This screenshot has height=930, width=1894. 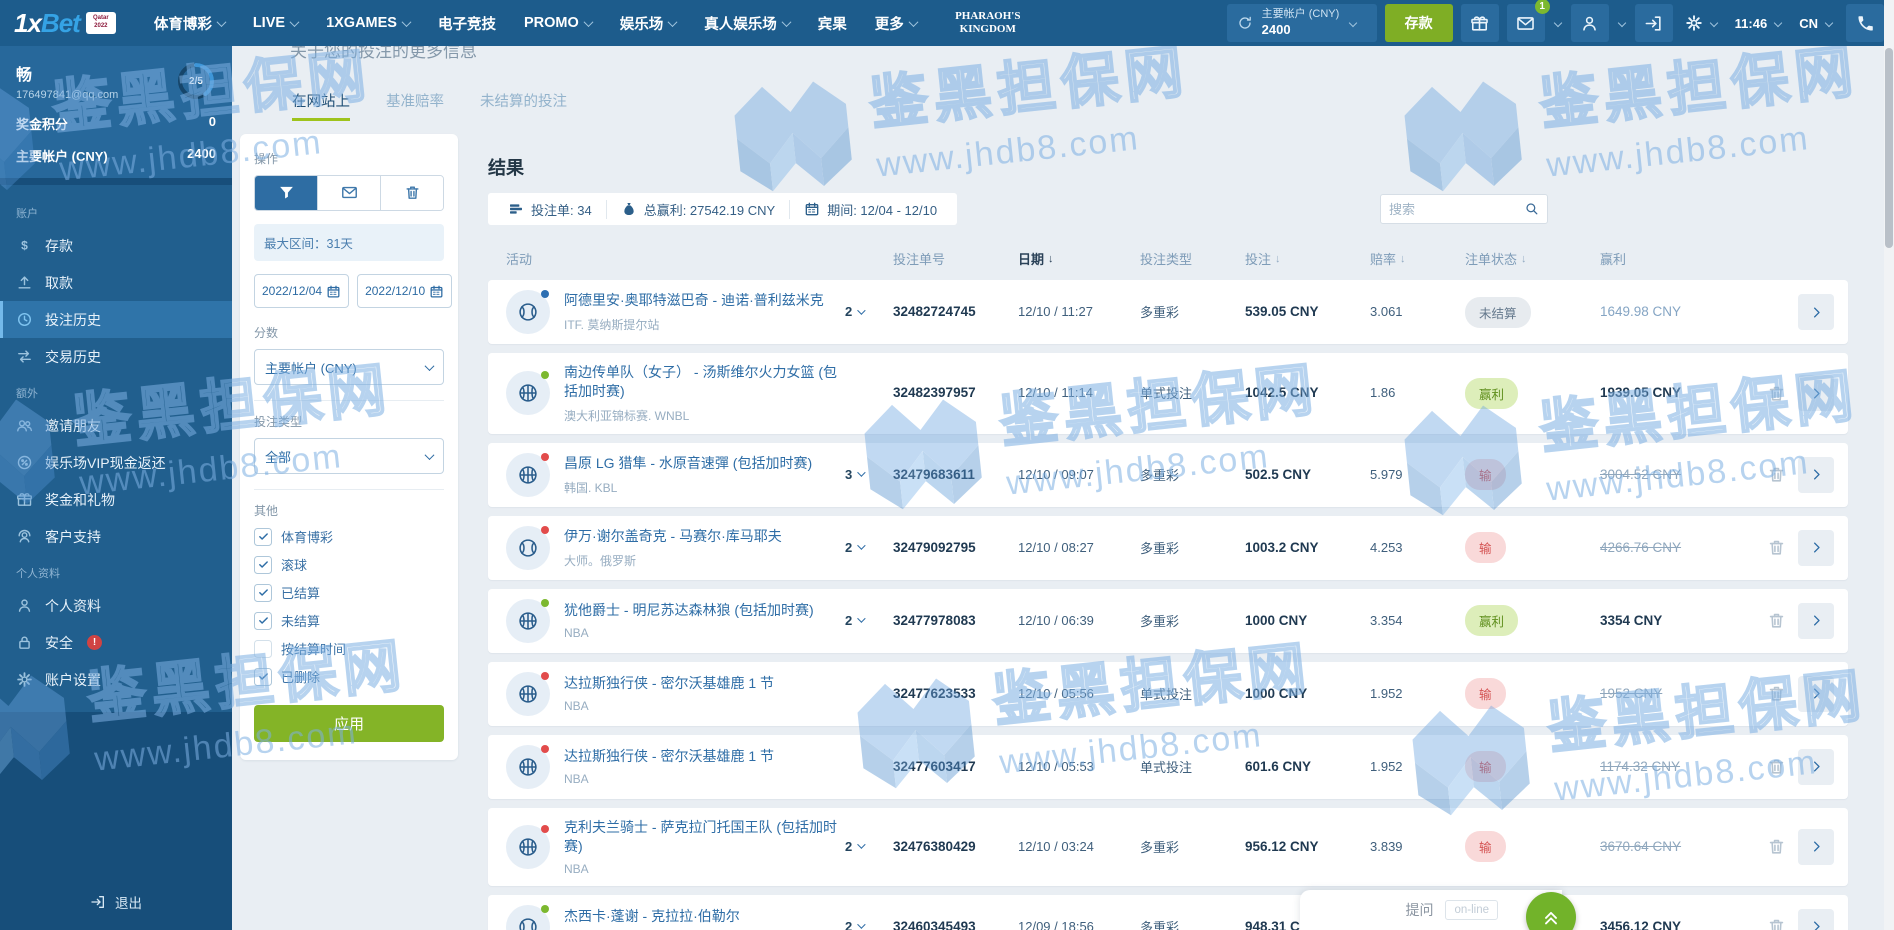 What do you see at coordinates (673, 536) in the screenshot?
I see `event-title: 伊万·谢尔盖奇克 - 马赛尔·库马耶夫` at bounding box center [673, 536].